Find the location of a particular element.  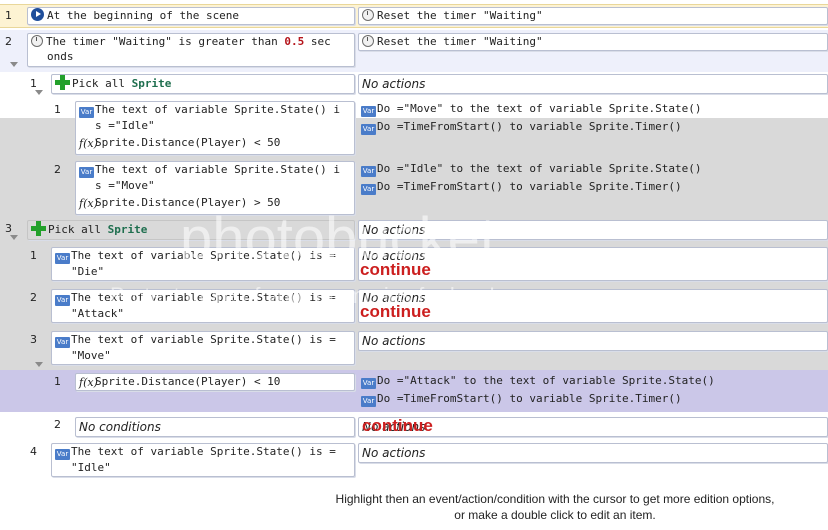

scene-start-icon is located at coordinates (37, 14).